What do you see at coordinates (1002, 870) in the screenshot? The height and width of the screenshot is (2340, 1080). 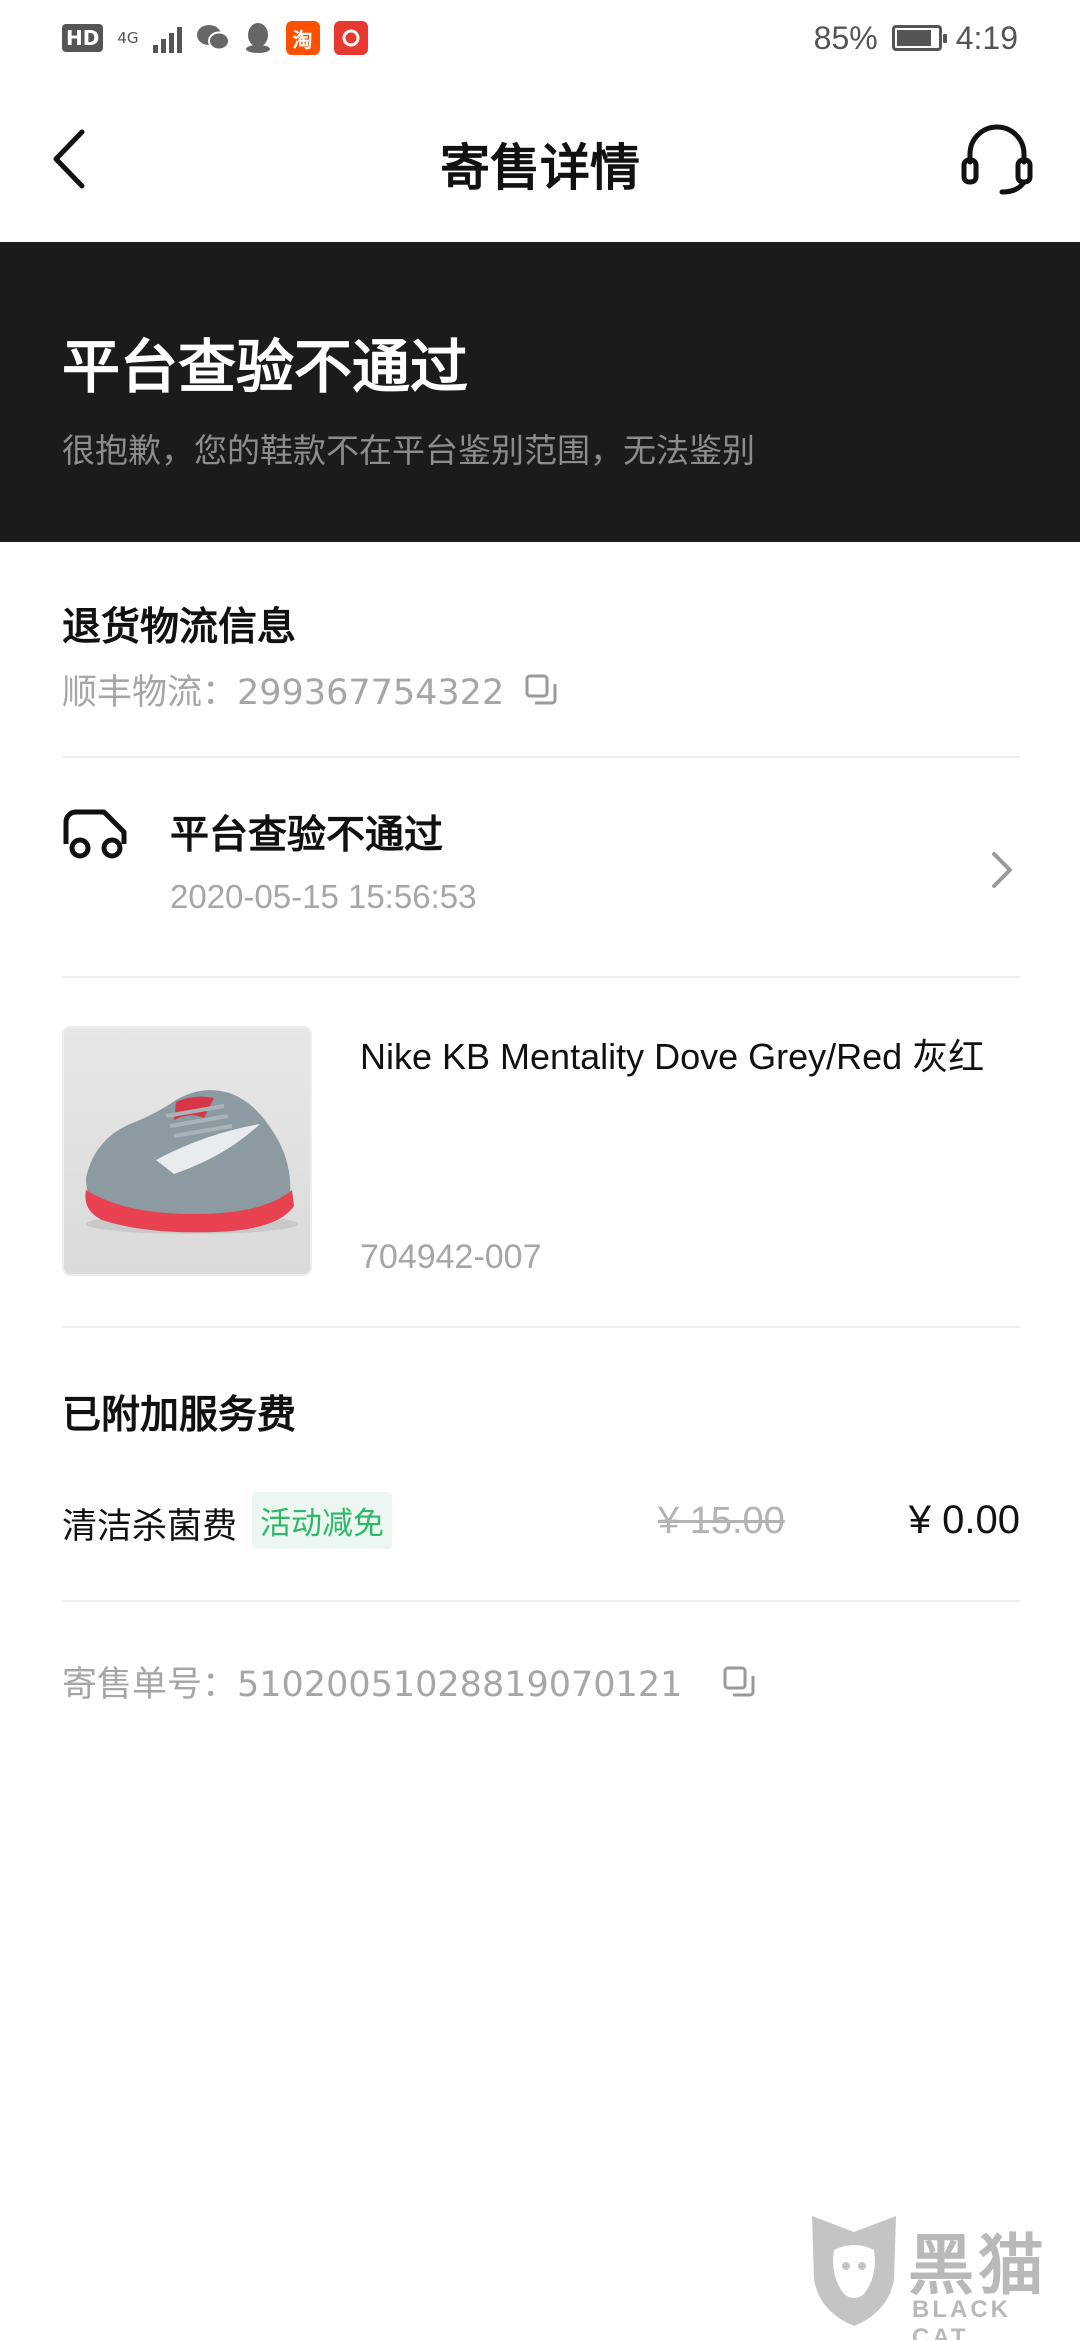 I see `chevron-right-icon` at bounding box center [1002, 870].